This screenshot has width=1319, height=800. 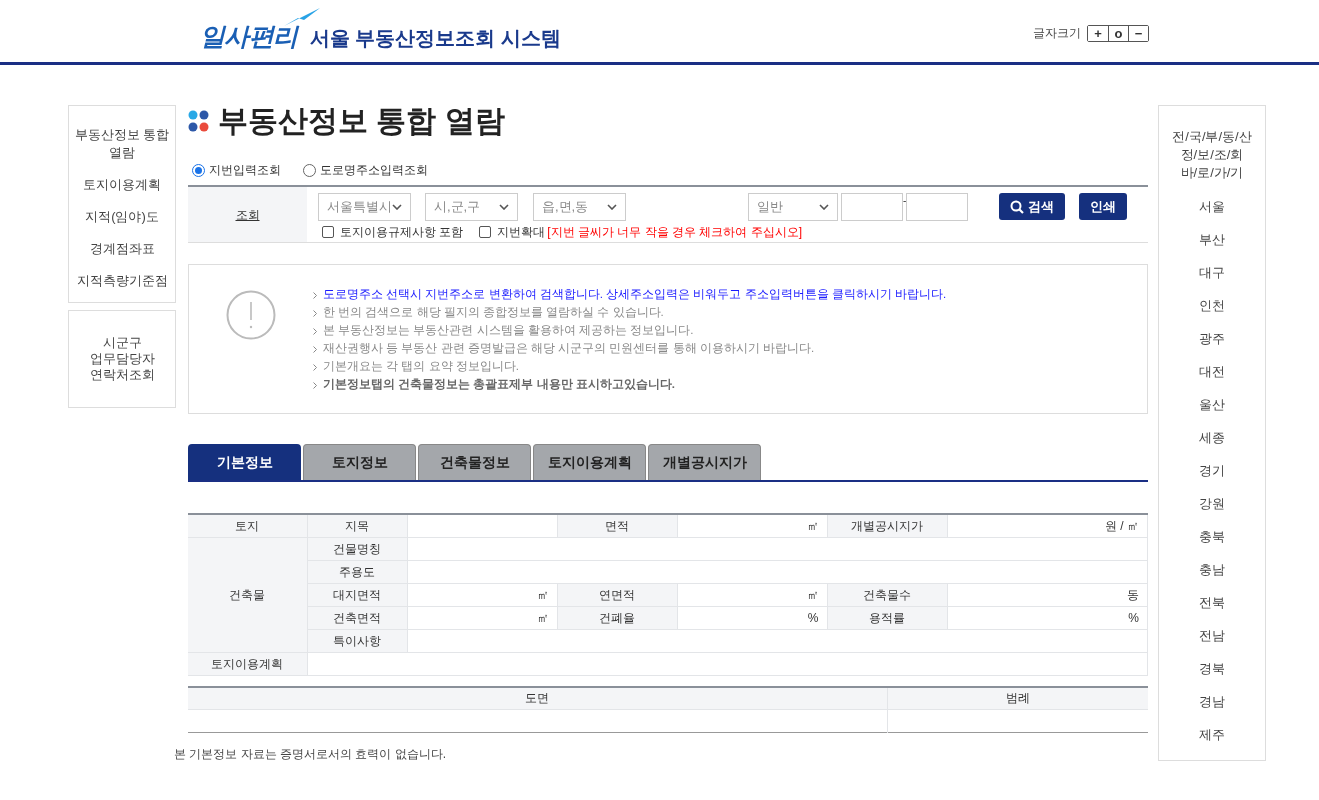 What do you see at coordinates (1212, 702) in the screenshot?
I see `region-link: 경남` at bounding box center [1212, 702].